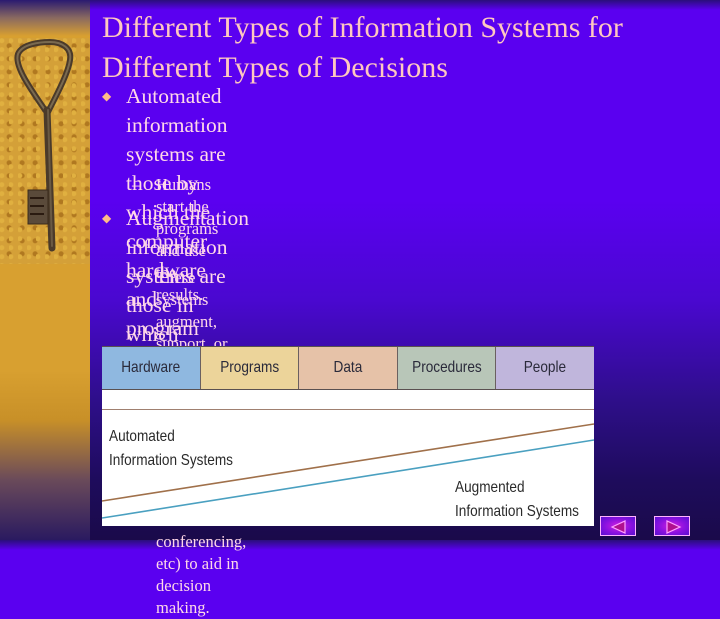 Image resolution: width=720 pixels, height=619 pixels. What do you see at coordinates (517, 511) in the screenshot?
I see `augmented-label-line: Information Systems` at bounding box center [517, 511].